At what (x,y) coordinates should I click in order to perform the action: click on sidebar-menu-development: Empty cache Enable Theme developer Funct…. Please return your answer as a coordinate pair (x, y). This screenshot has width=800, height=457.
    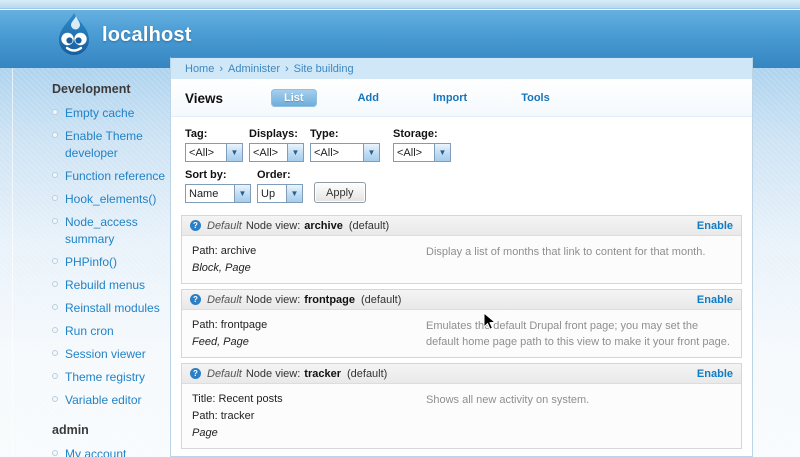
    Looking at the image, I should click on (113, 257).